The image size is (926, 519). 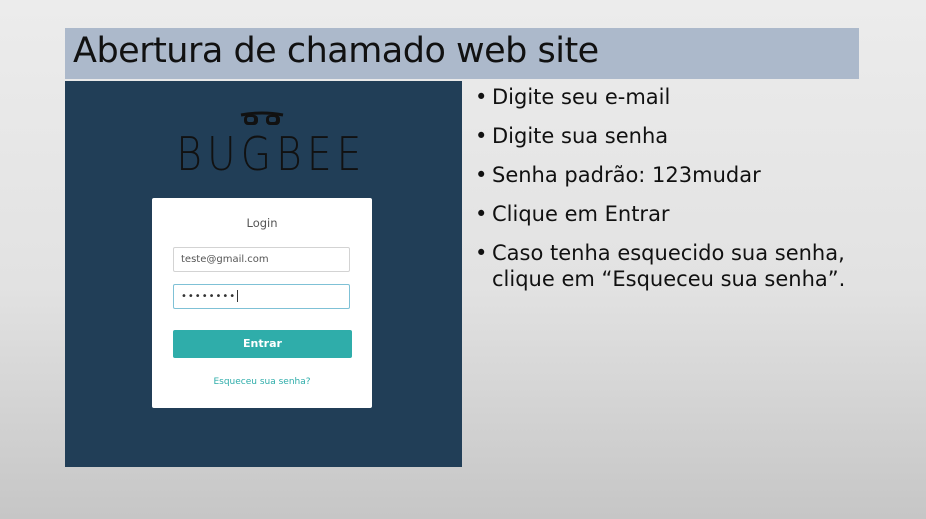 I want to click on forgot-password-link: Esqueceu sua senha?, so click(x=262, y=382).